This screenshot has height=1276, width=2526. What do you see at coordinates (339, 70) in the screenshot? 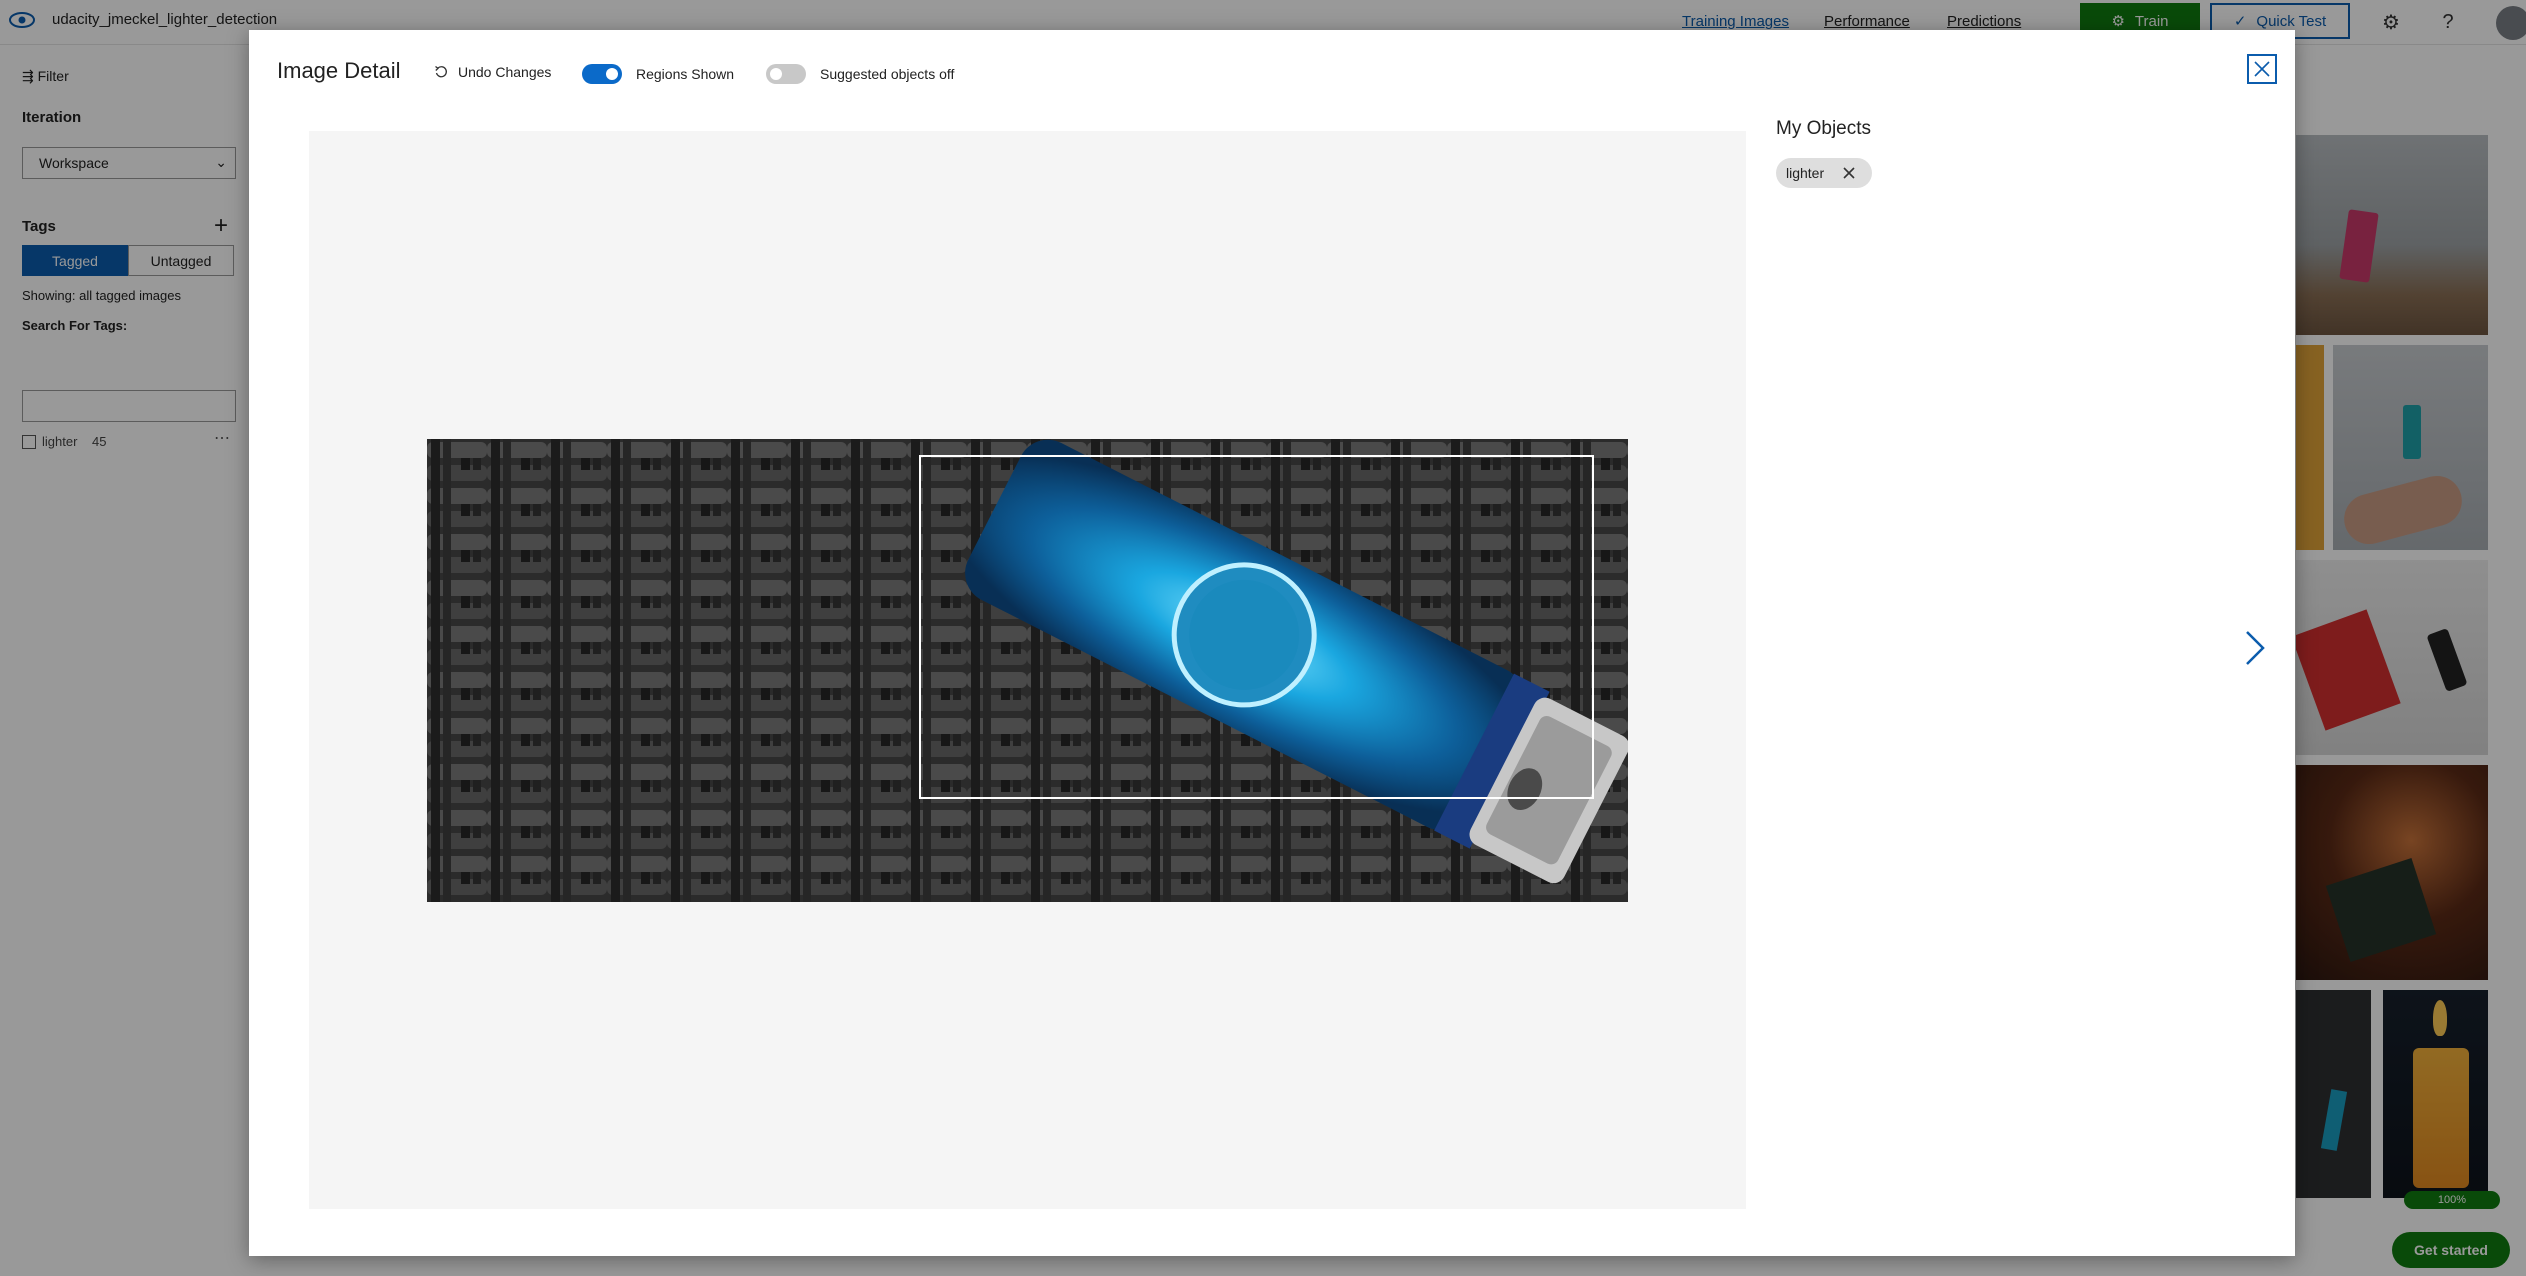
I see `dialog-title: Image Detail` at bounding box center [339, 70].